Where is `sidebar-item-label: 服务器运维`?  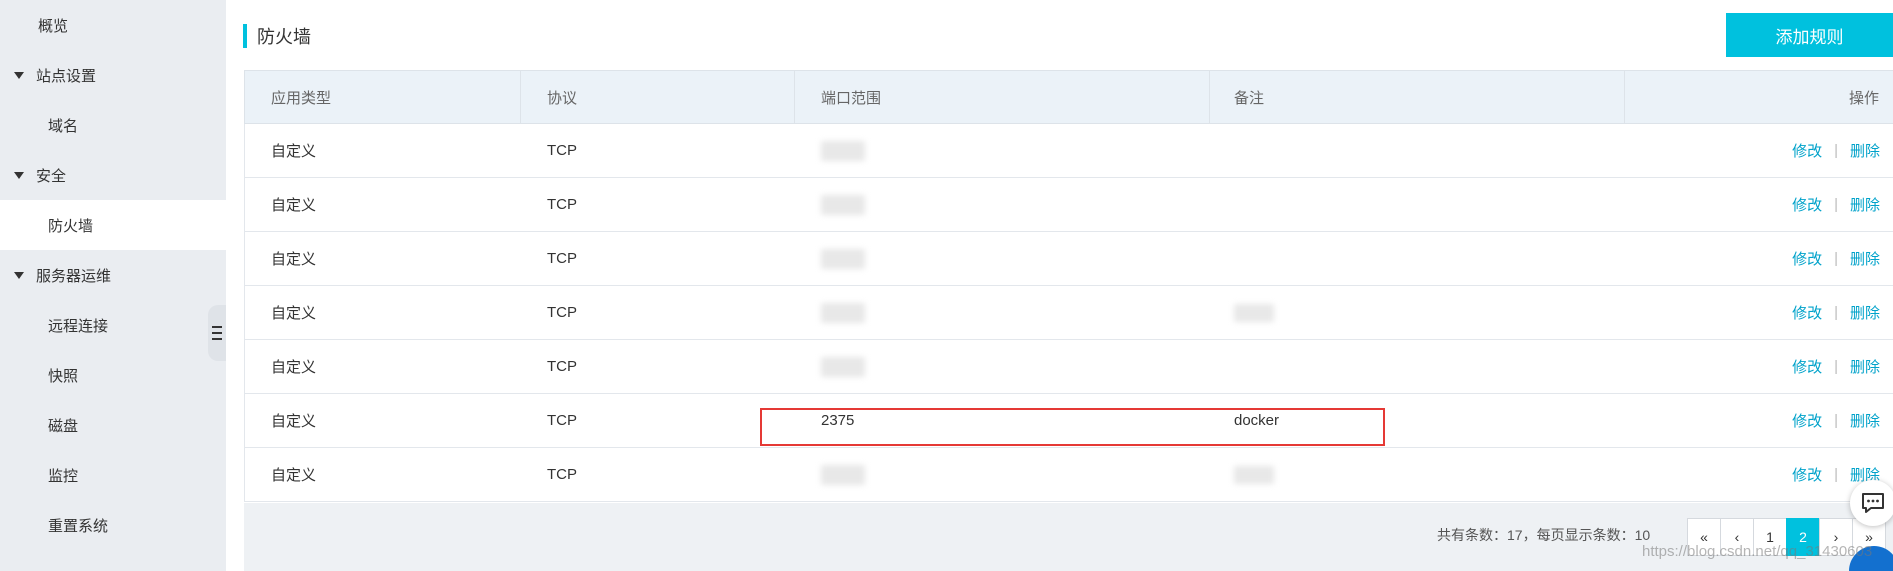
sidebar-item-label: 服务器运维 is located at coordinates (74, 276).